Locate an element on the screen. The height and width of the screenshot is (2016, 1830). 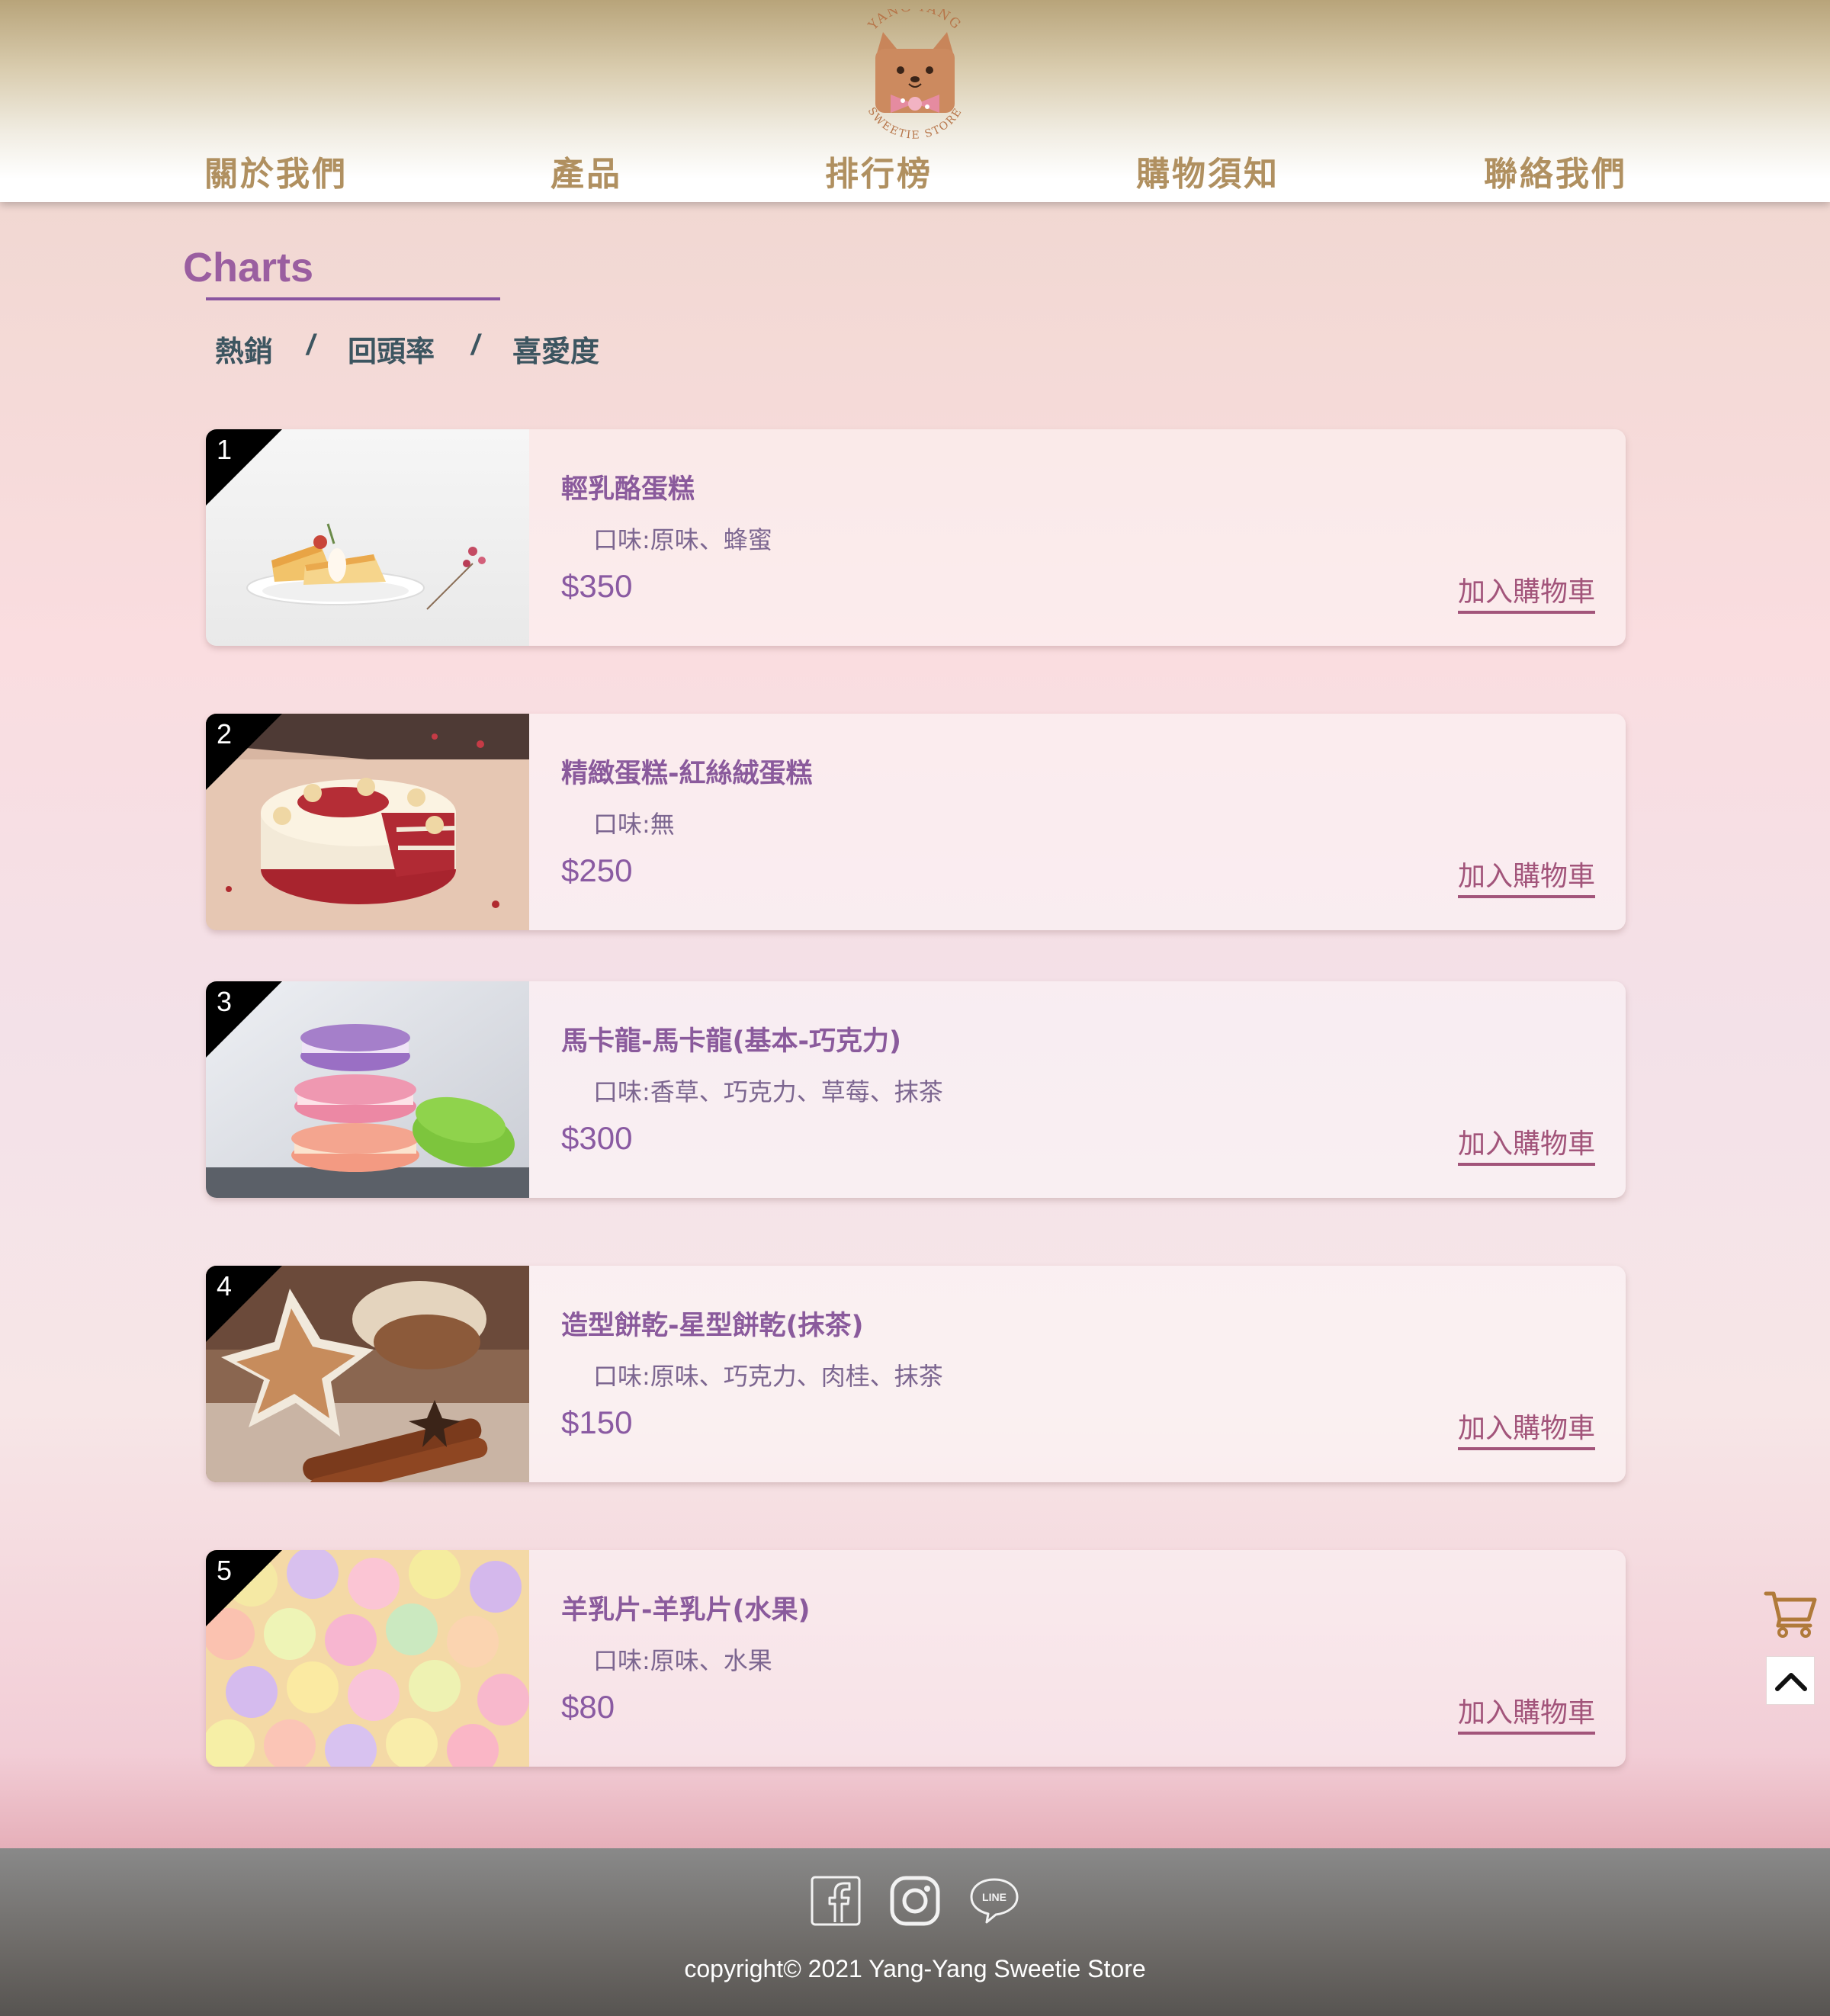
product-flavor: 口味:無 is located at coordinates (634, 825).